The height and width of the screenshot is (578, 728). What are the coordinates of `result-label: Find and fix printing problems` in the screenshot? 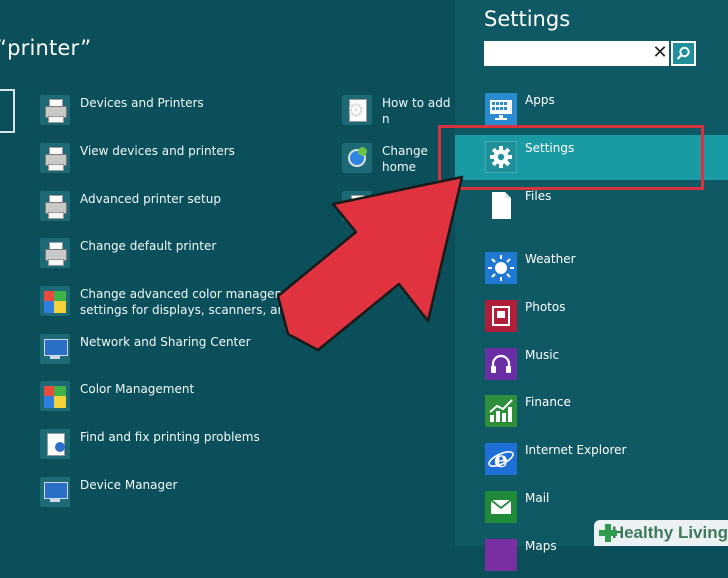 It's located at (170, 437).